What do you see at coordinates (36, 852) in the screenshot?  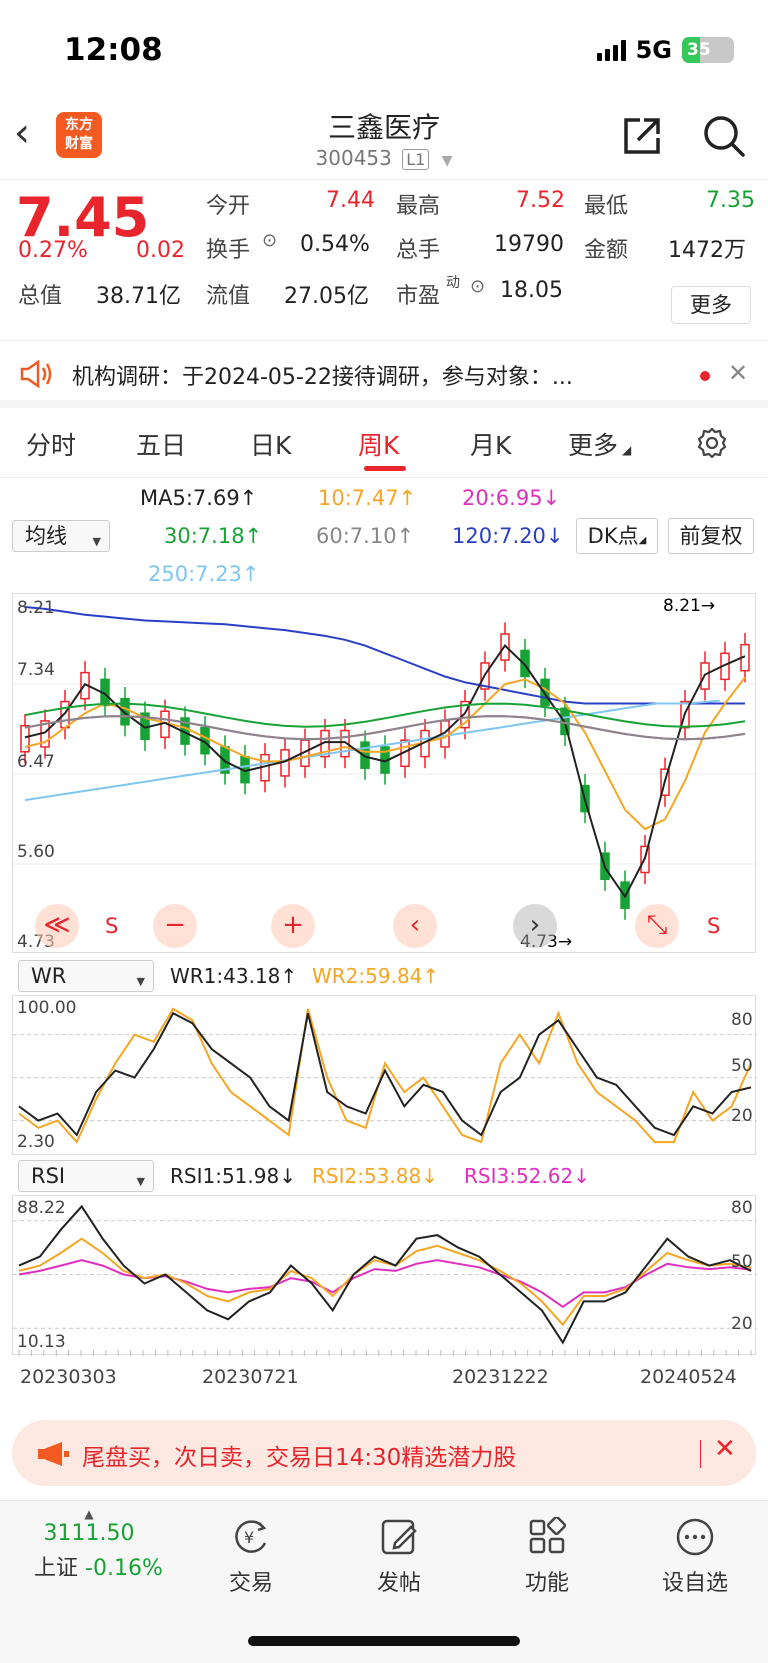 I see `y-axis-label: 5.60` at bounding box center [36, 852].